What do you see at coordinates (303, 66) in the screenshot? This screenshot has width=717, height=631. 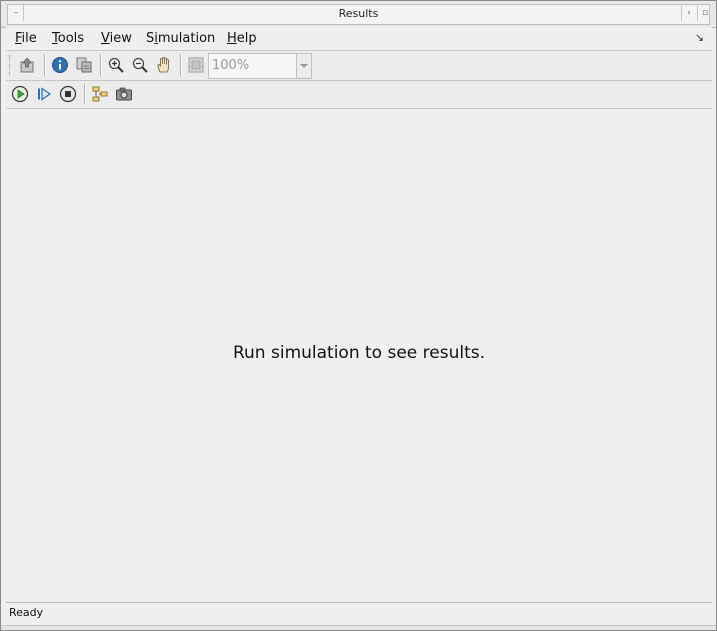 I see `chevron-down-icon` at bounding box center [303, 66].